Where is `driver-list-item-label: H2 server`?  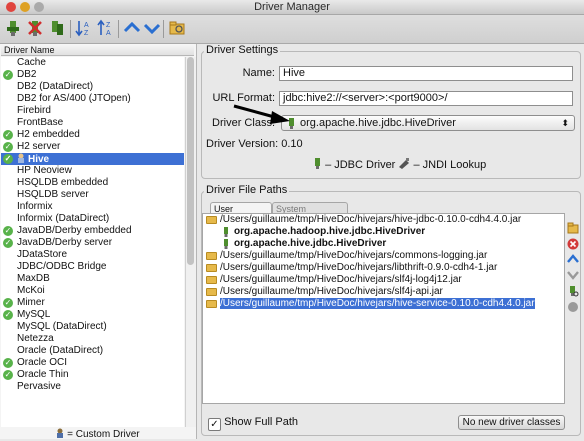 driver-list-item-label: H2 server is located at coordinates (39, 146).